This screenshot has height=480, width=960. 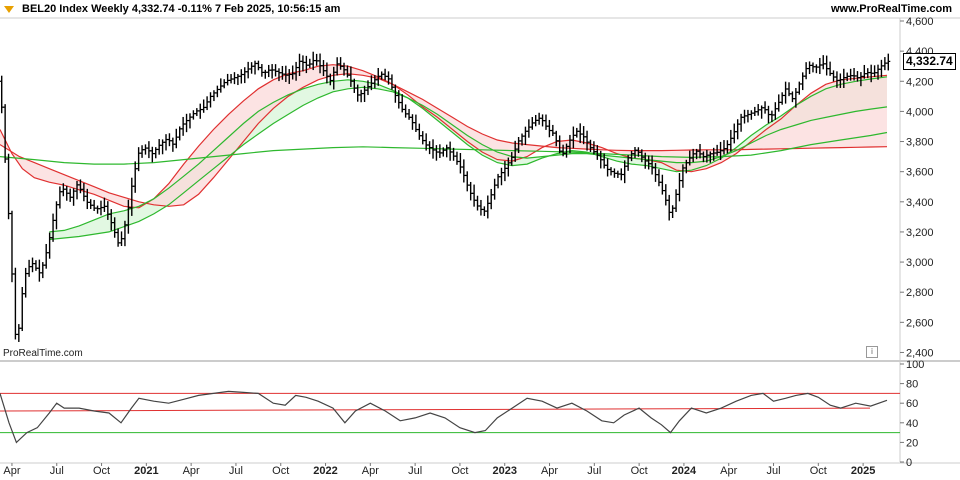 I want to click on price-y-tick-label: 4,600, so click(x=920, y=22).